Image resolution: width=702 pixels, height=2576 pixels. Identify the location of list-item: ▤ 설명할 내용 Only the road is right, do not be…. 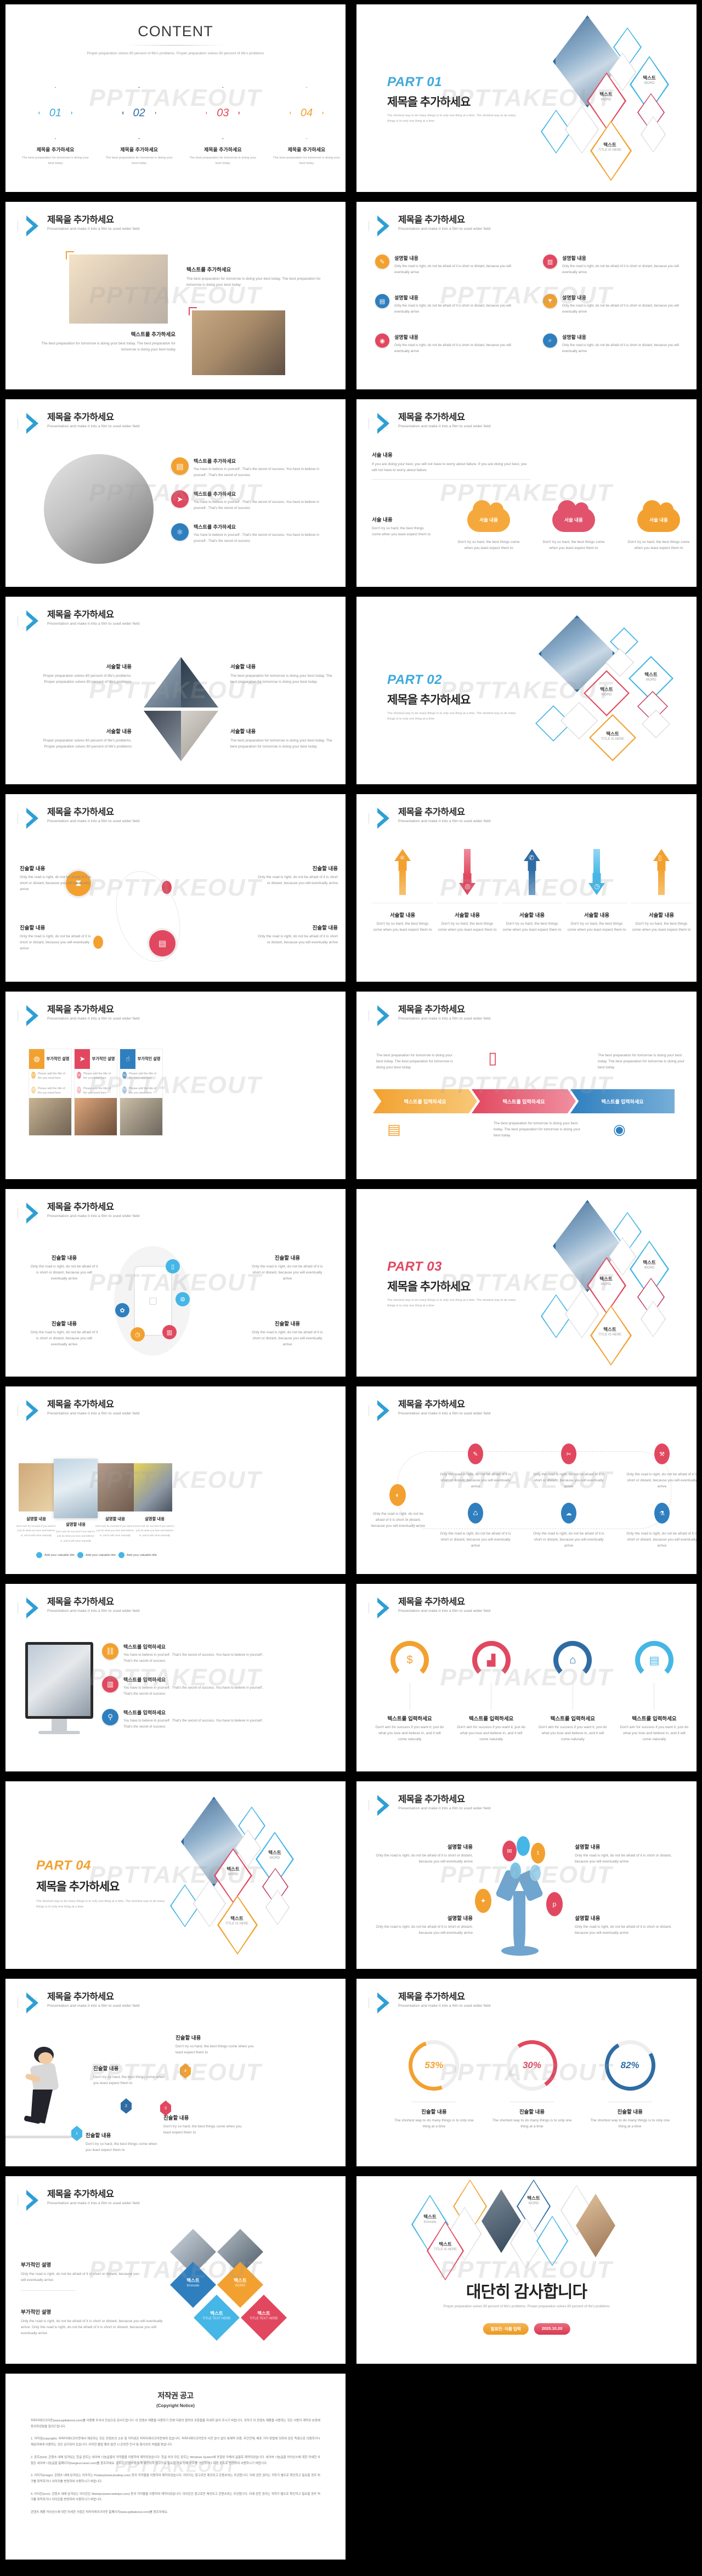
(448, 304).